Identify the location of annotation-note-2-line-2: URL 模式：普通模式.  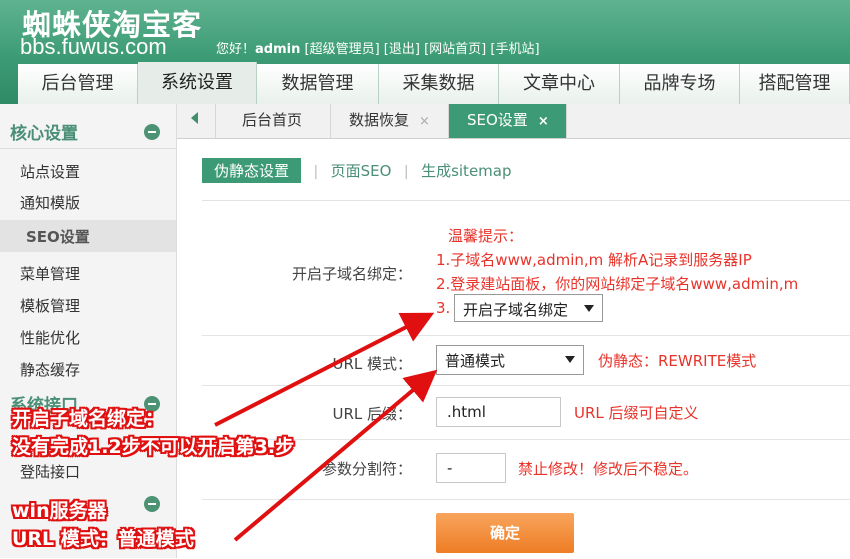
(103, 539).